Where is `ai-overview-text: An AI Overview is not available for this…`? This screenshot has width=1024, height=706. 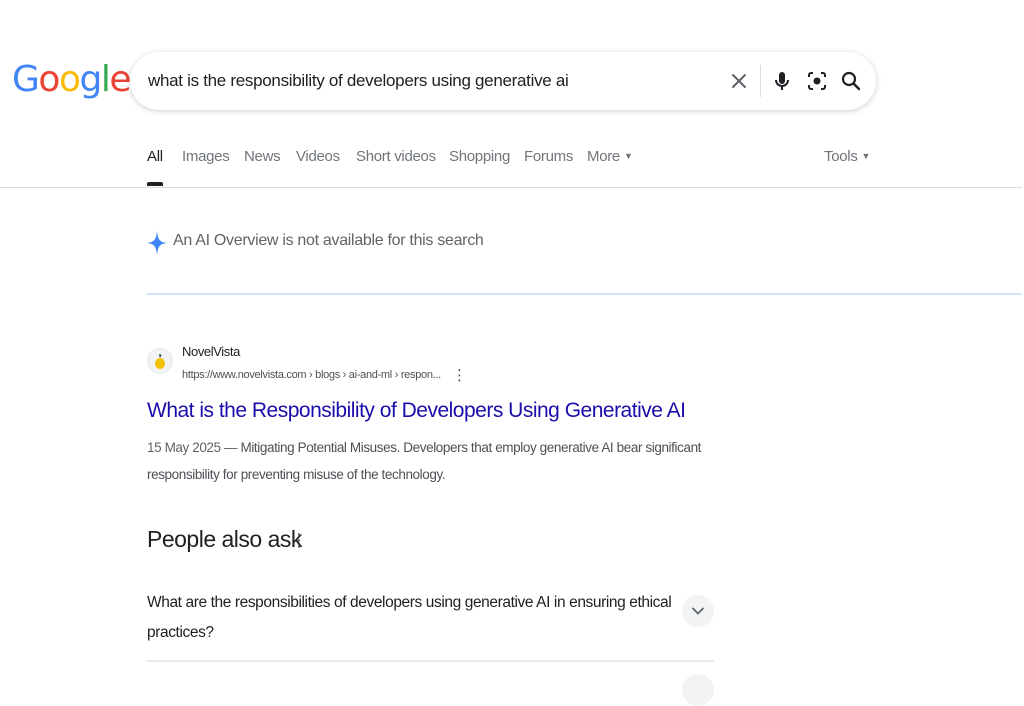
ai-overview-text: An AI Overview is not available for this… is located at coordinates (328, 240).